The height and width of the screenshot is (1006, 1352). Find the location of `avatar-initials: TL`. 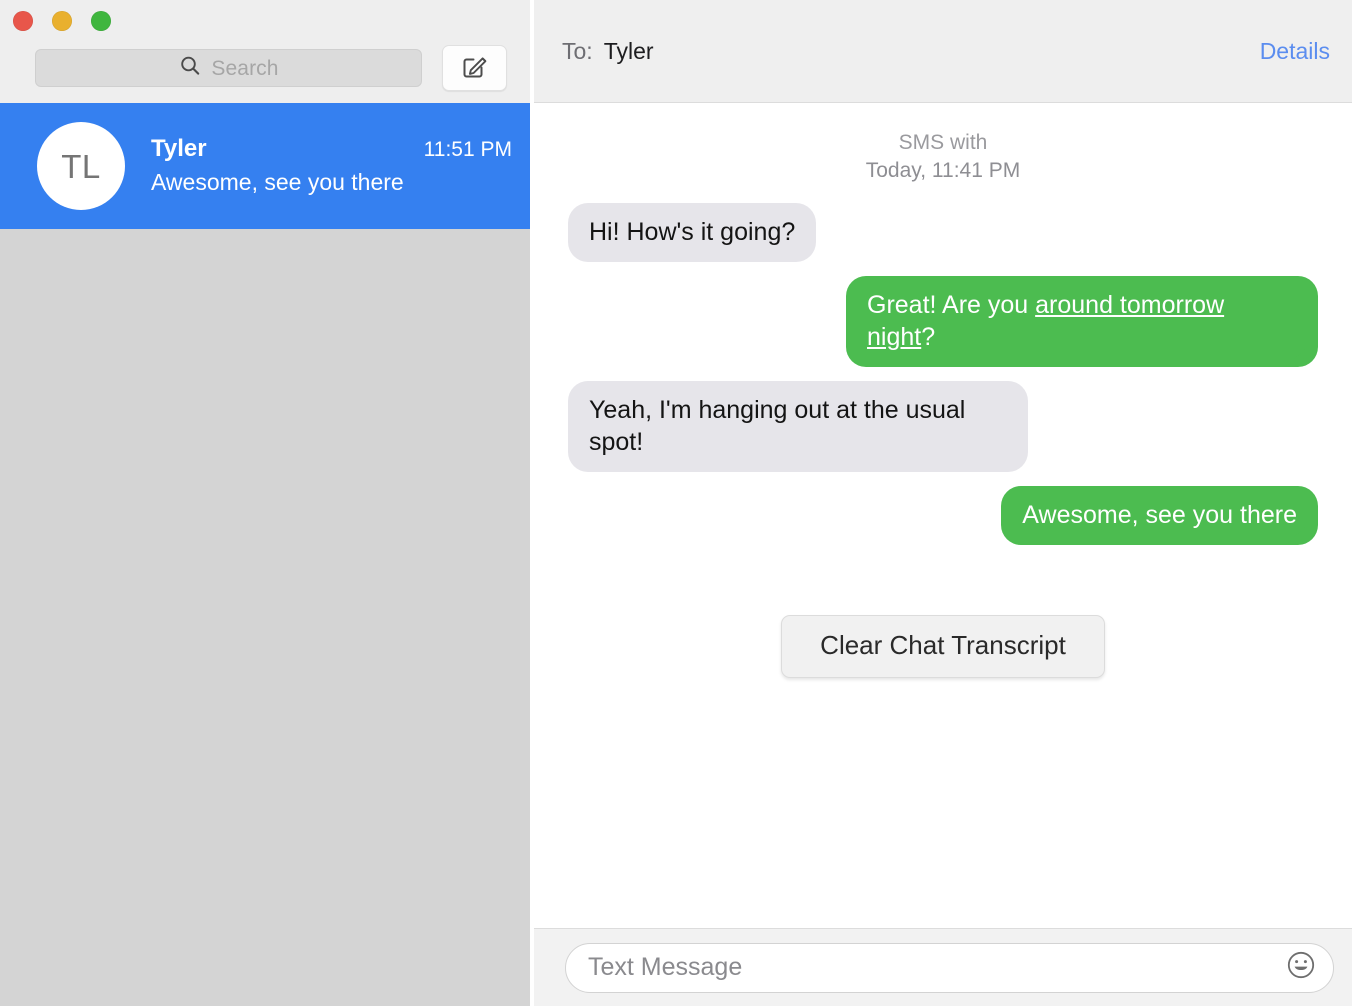

avatar-initials: TL is located at coordinates (81, 166).